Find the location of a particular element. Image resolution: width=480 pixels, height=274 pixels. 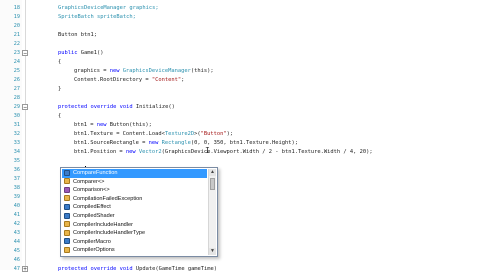

code-token: Button(this); is located at coordinates (130, 125).